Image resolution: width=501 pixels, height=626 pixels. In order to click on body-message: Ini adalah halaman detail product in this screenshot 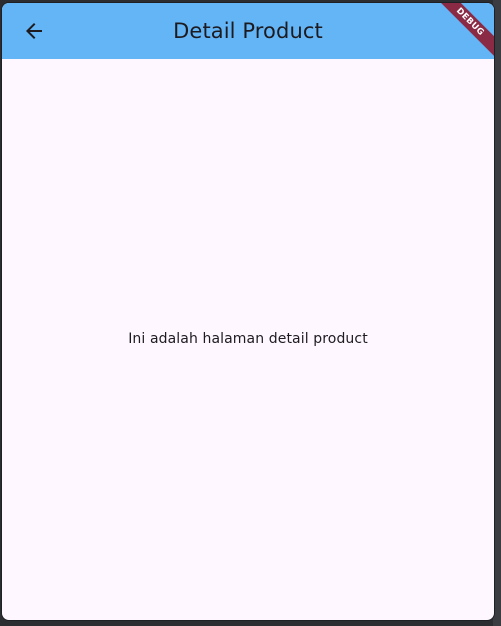, I will do `click(248, 338)`.